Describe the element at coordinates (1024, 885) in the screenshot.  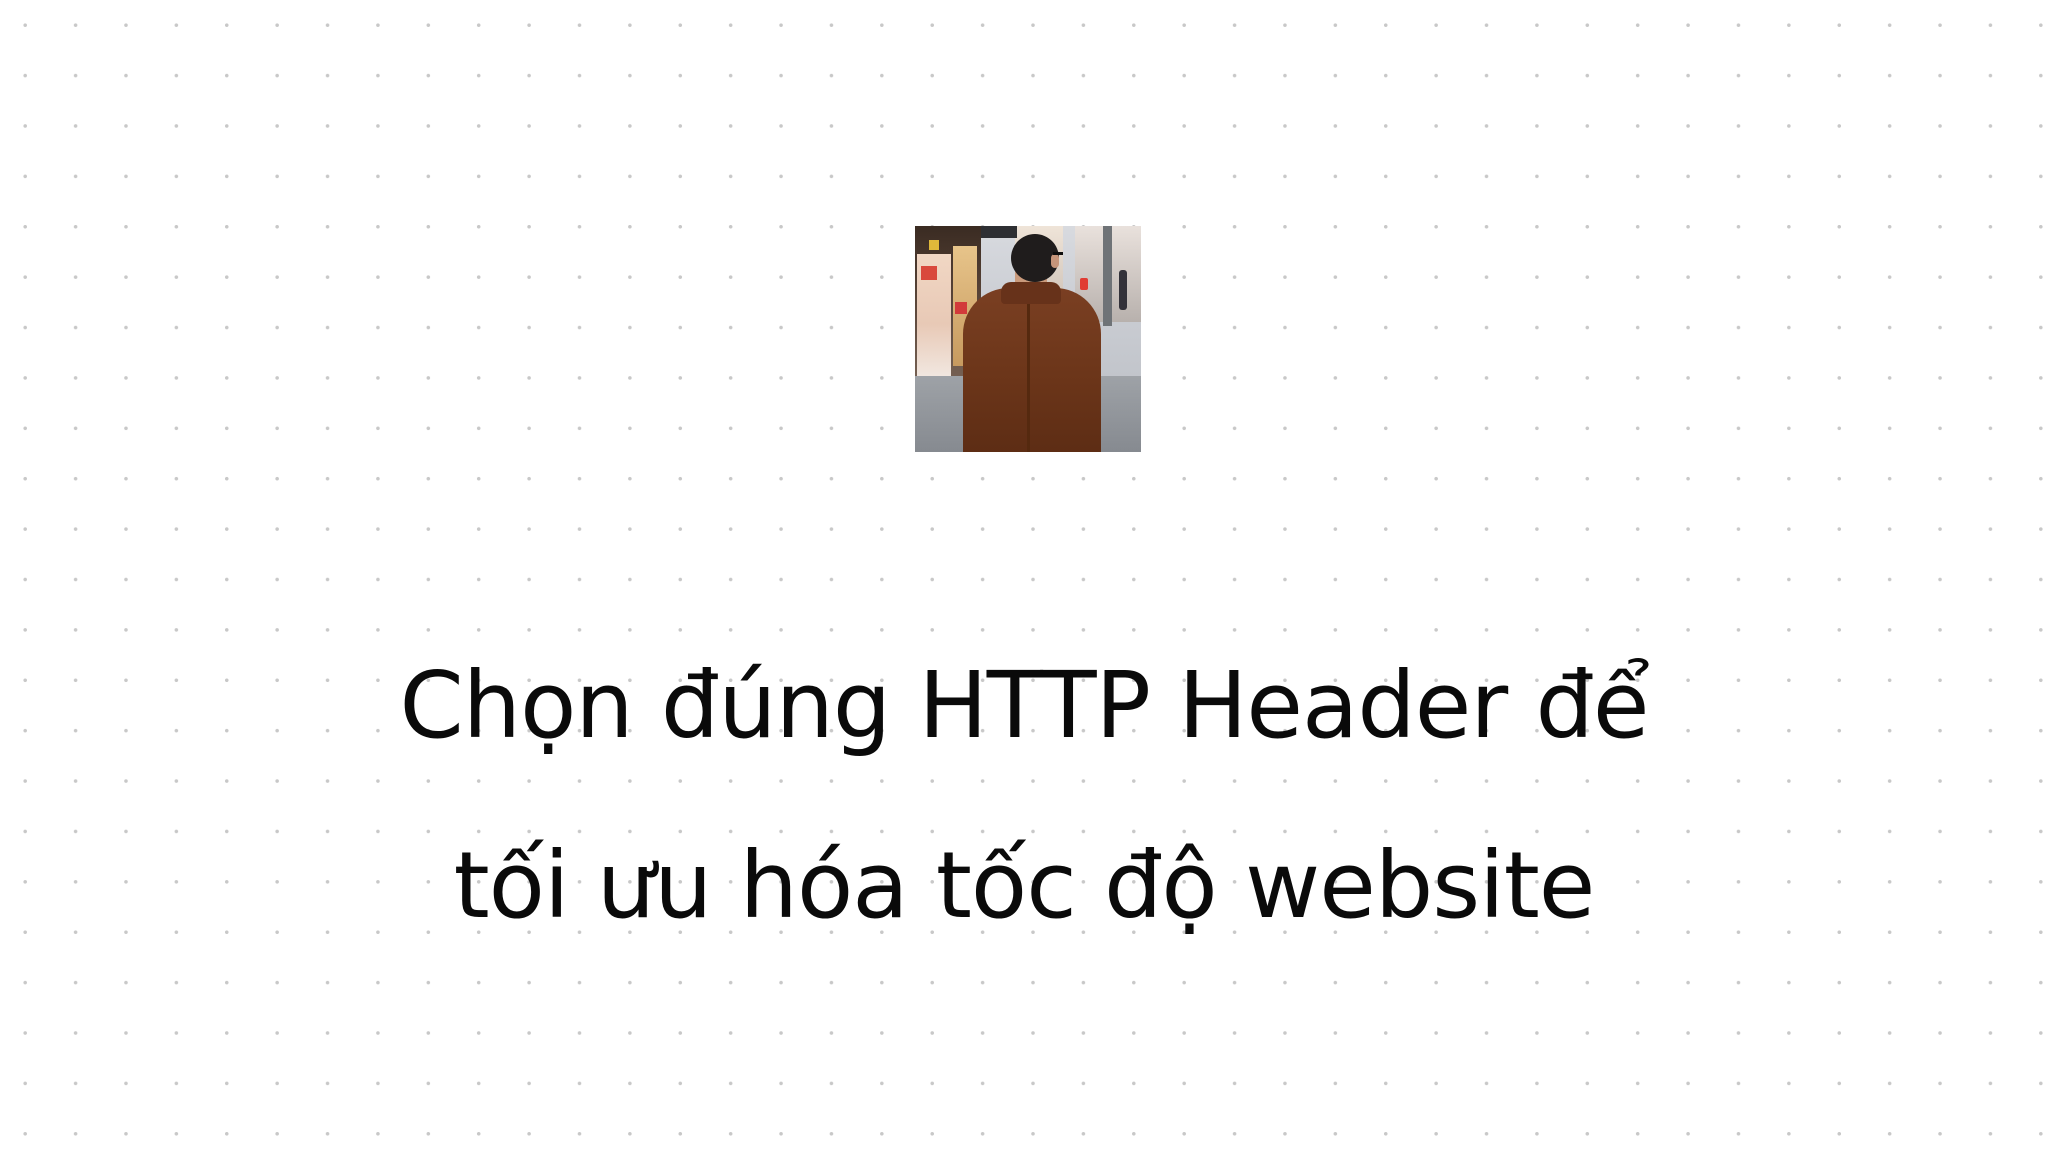
I see `article-title-line-2: tối ưu hóa tốc độ website` at that location.